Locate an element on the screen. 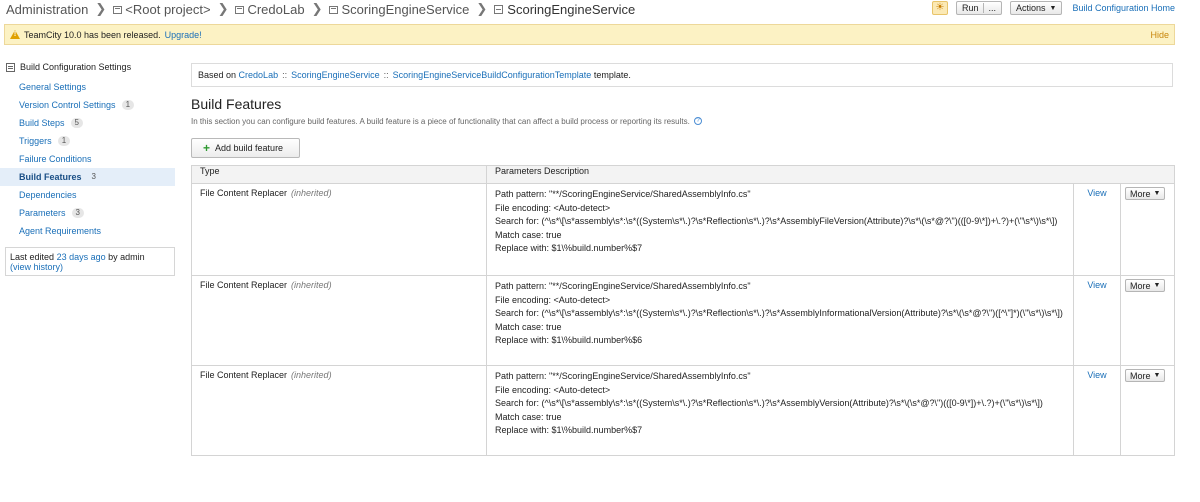 The width and height of the screenshot is (1200, 502). param-match-case: Match case: true is located at coordinates (528, 416).